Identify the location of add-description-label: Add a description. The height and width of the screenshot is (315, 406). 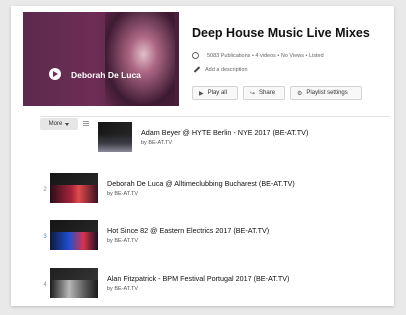
(226, 70).